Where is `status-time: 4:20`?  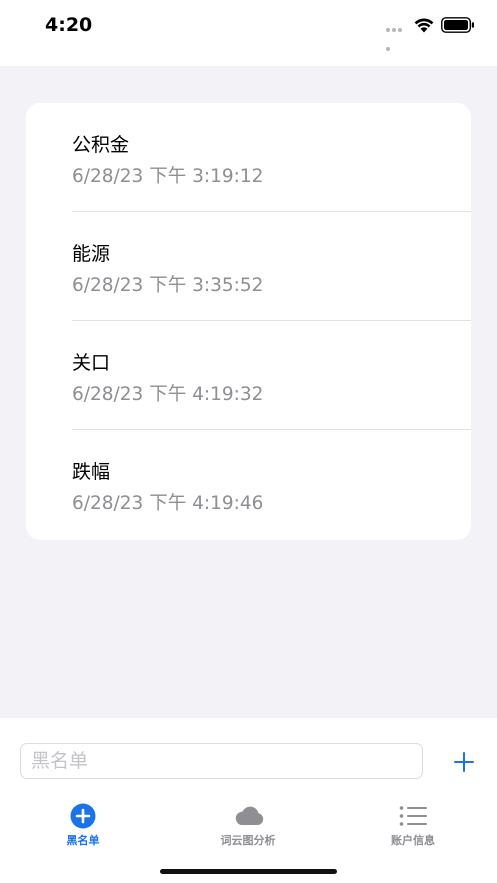
status-time: 4:20 is located at coordinates (69, 25).